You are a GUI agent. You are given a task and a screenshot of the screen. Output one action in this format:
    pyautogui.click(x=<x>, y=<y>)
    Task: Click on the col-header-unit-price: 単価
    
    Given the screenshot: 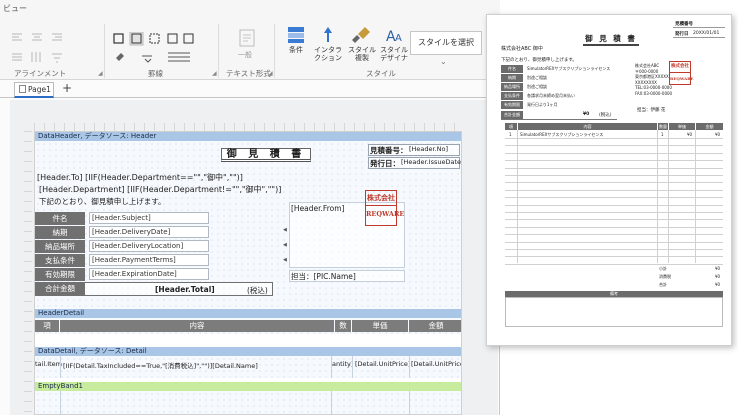 What is the action you would take?
    pyautogui.click(x=380, y=326)
    